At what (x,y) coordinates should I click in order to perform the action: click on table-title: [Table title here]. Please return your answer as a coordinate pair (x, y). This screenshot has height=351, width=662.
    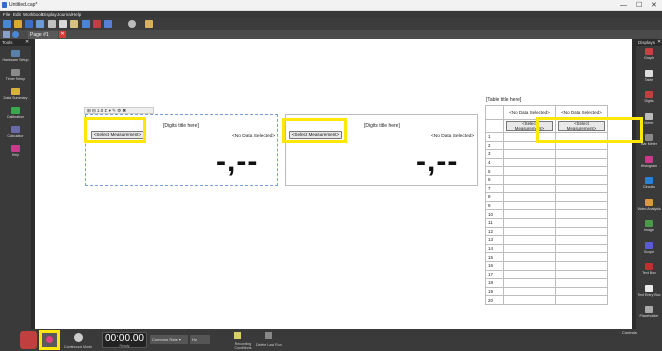
    Looking at the image, I should click on (503, 100).